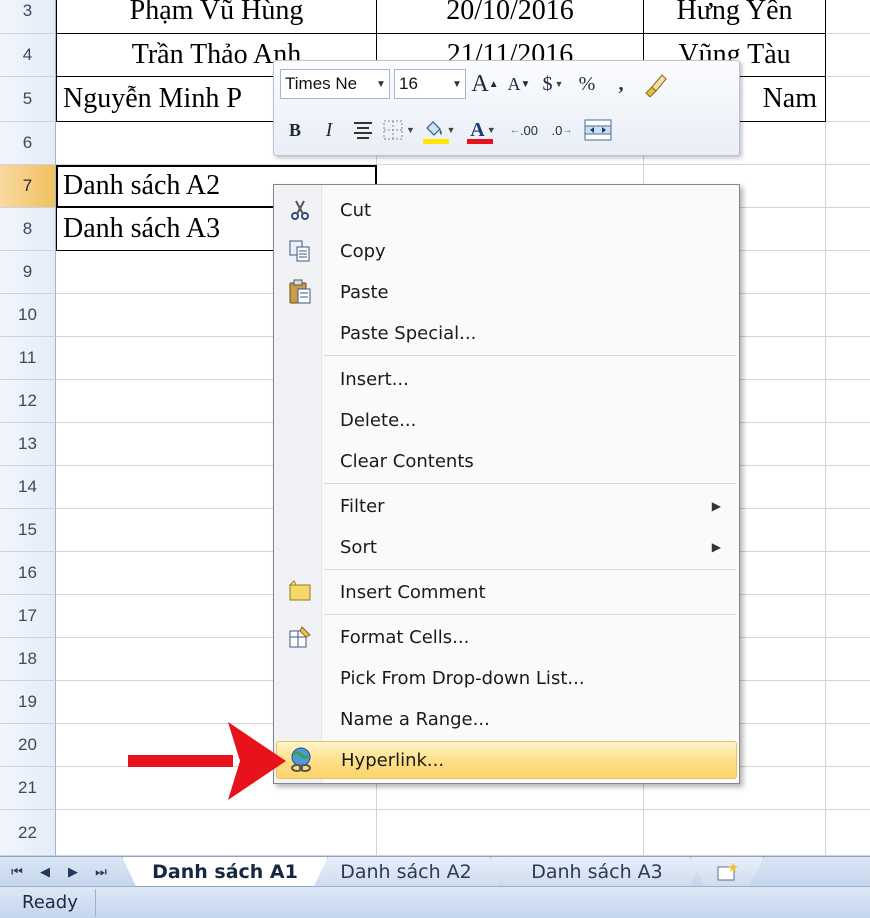  I want to click on percent-button: %, so click(587, 84).